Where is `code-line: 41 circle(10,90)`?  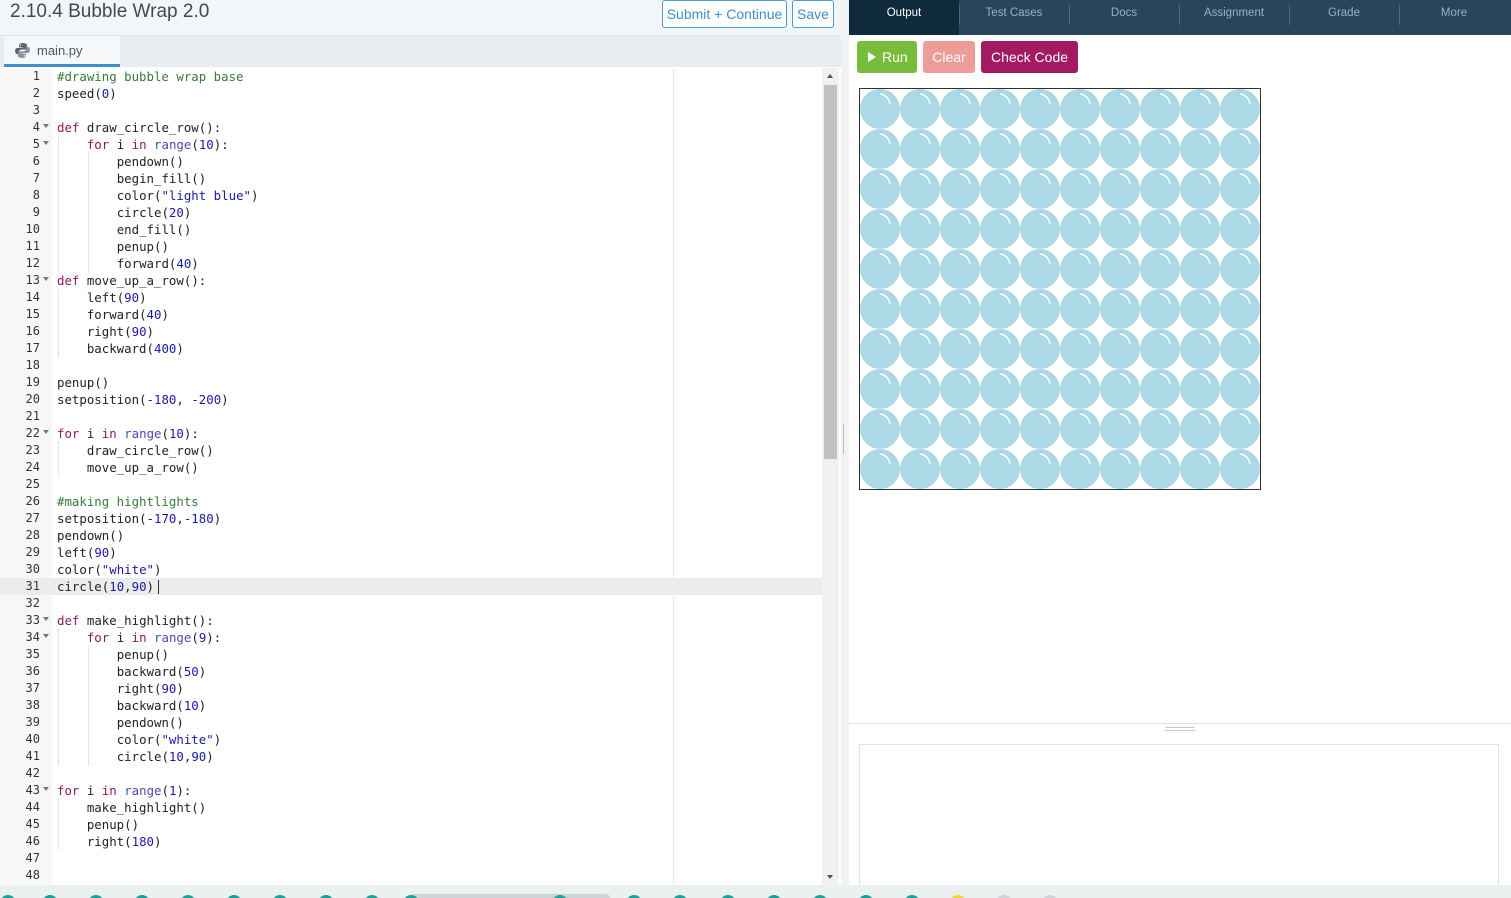
code-line: 41 circle(10,90) is located at coordinates (411, 756).